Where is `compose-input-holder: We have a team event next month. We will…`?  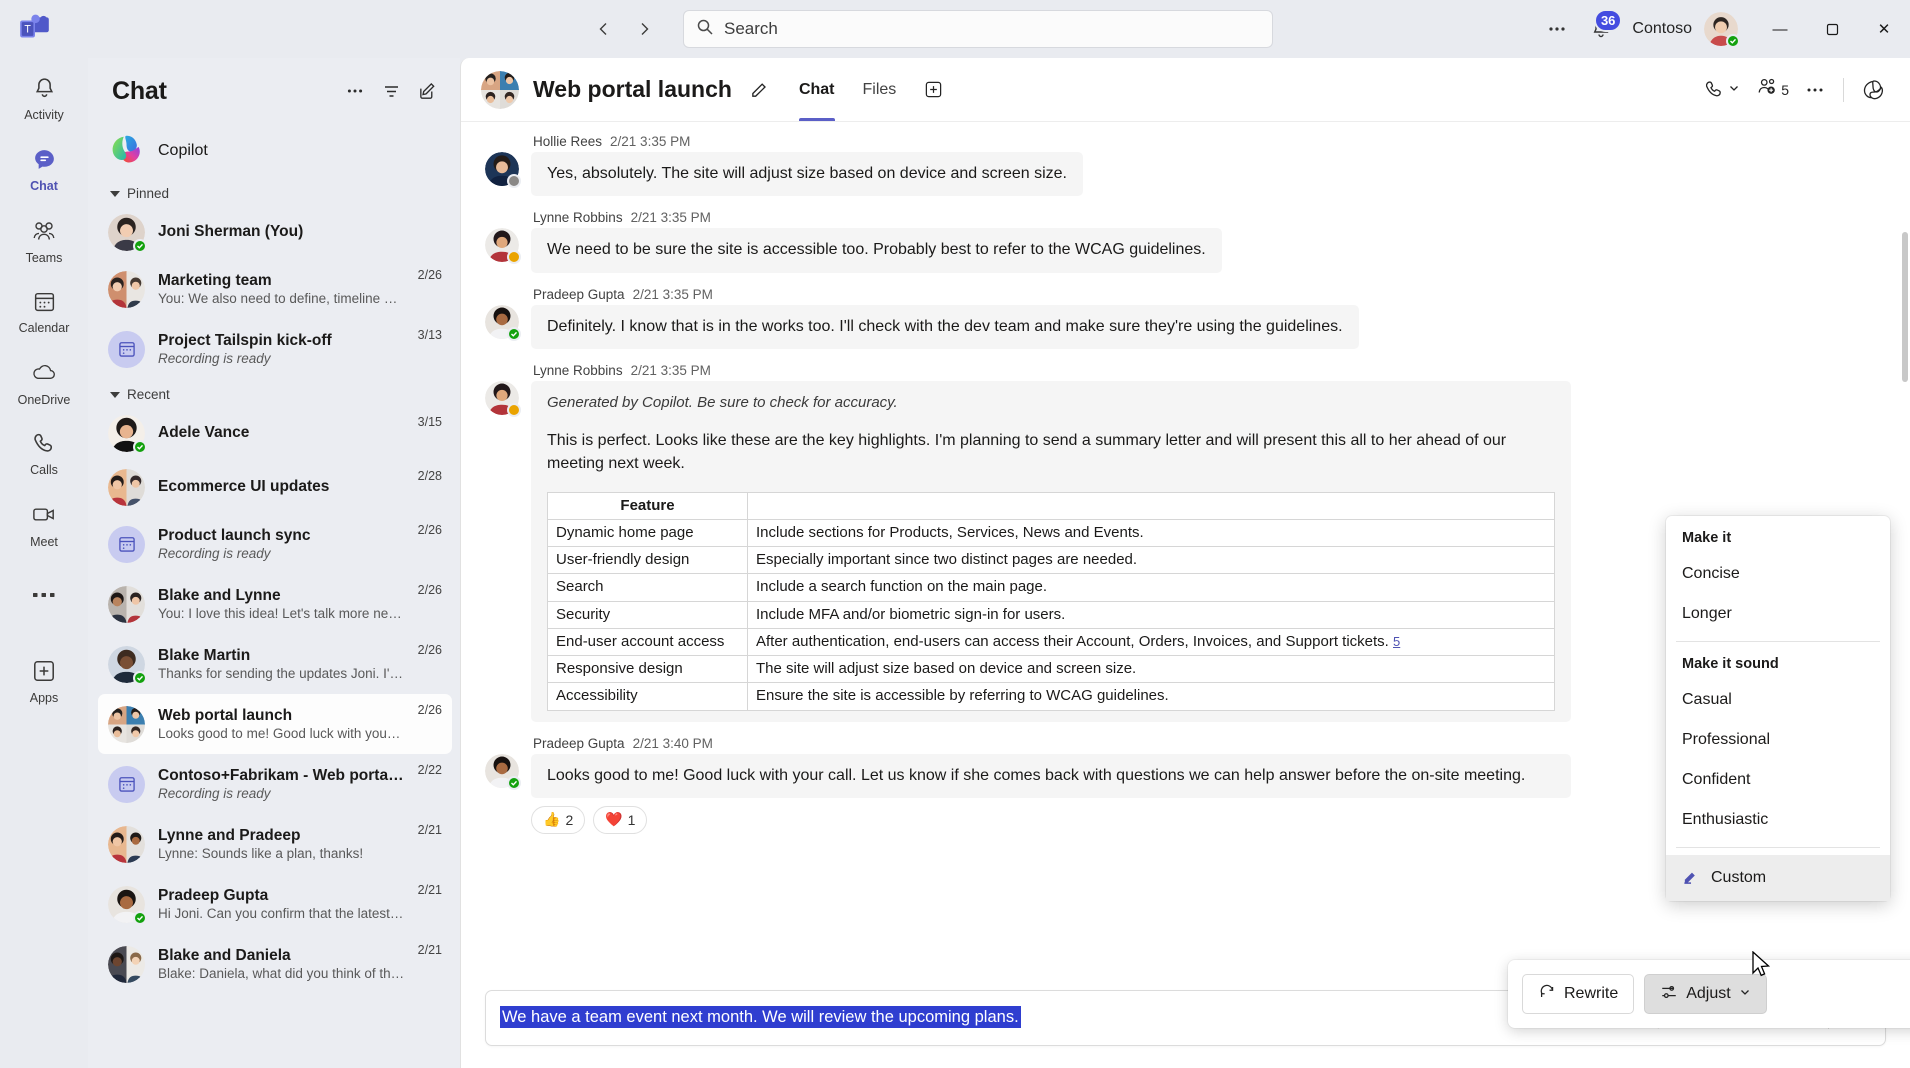
compose-input-holder: We have a team event next month. We will… is located at coordinates (1066, 1017).